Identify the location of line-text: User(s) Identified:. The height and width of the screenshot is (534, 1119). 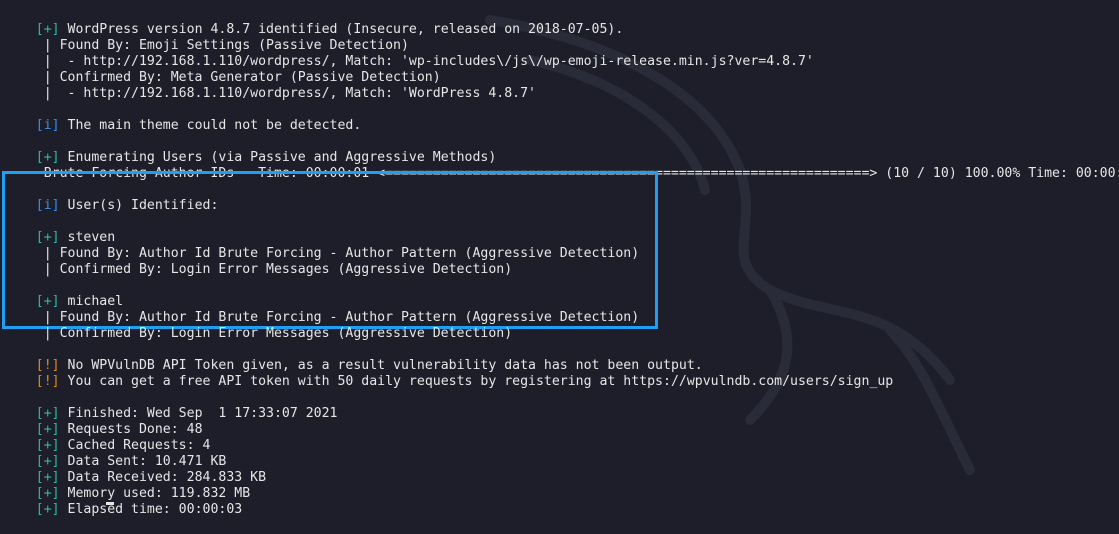
(139, 205).